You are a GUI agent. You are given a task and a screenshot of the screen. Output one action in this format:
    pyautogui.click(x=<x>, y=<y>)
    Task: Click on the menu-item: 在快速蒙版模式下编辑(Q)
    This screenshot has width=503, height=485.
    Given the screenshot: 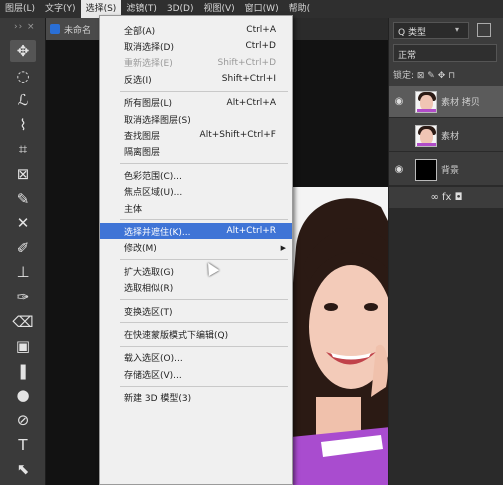 What is the action you would take?
    pyautogui.click(x=196, y=334)
    